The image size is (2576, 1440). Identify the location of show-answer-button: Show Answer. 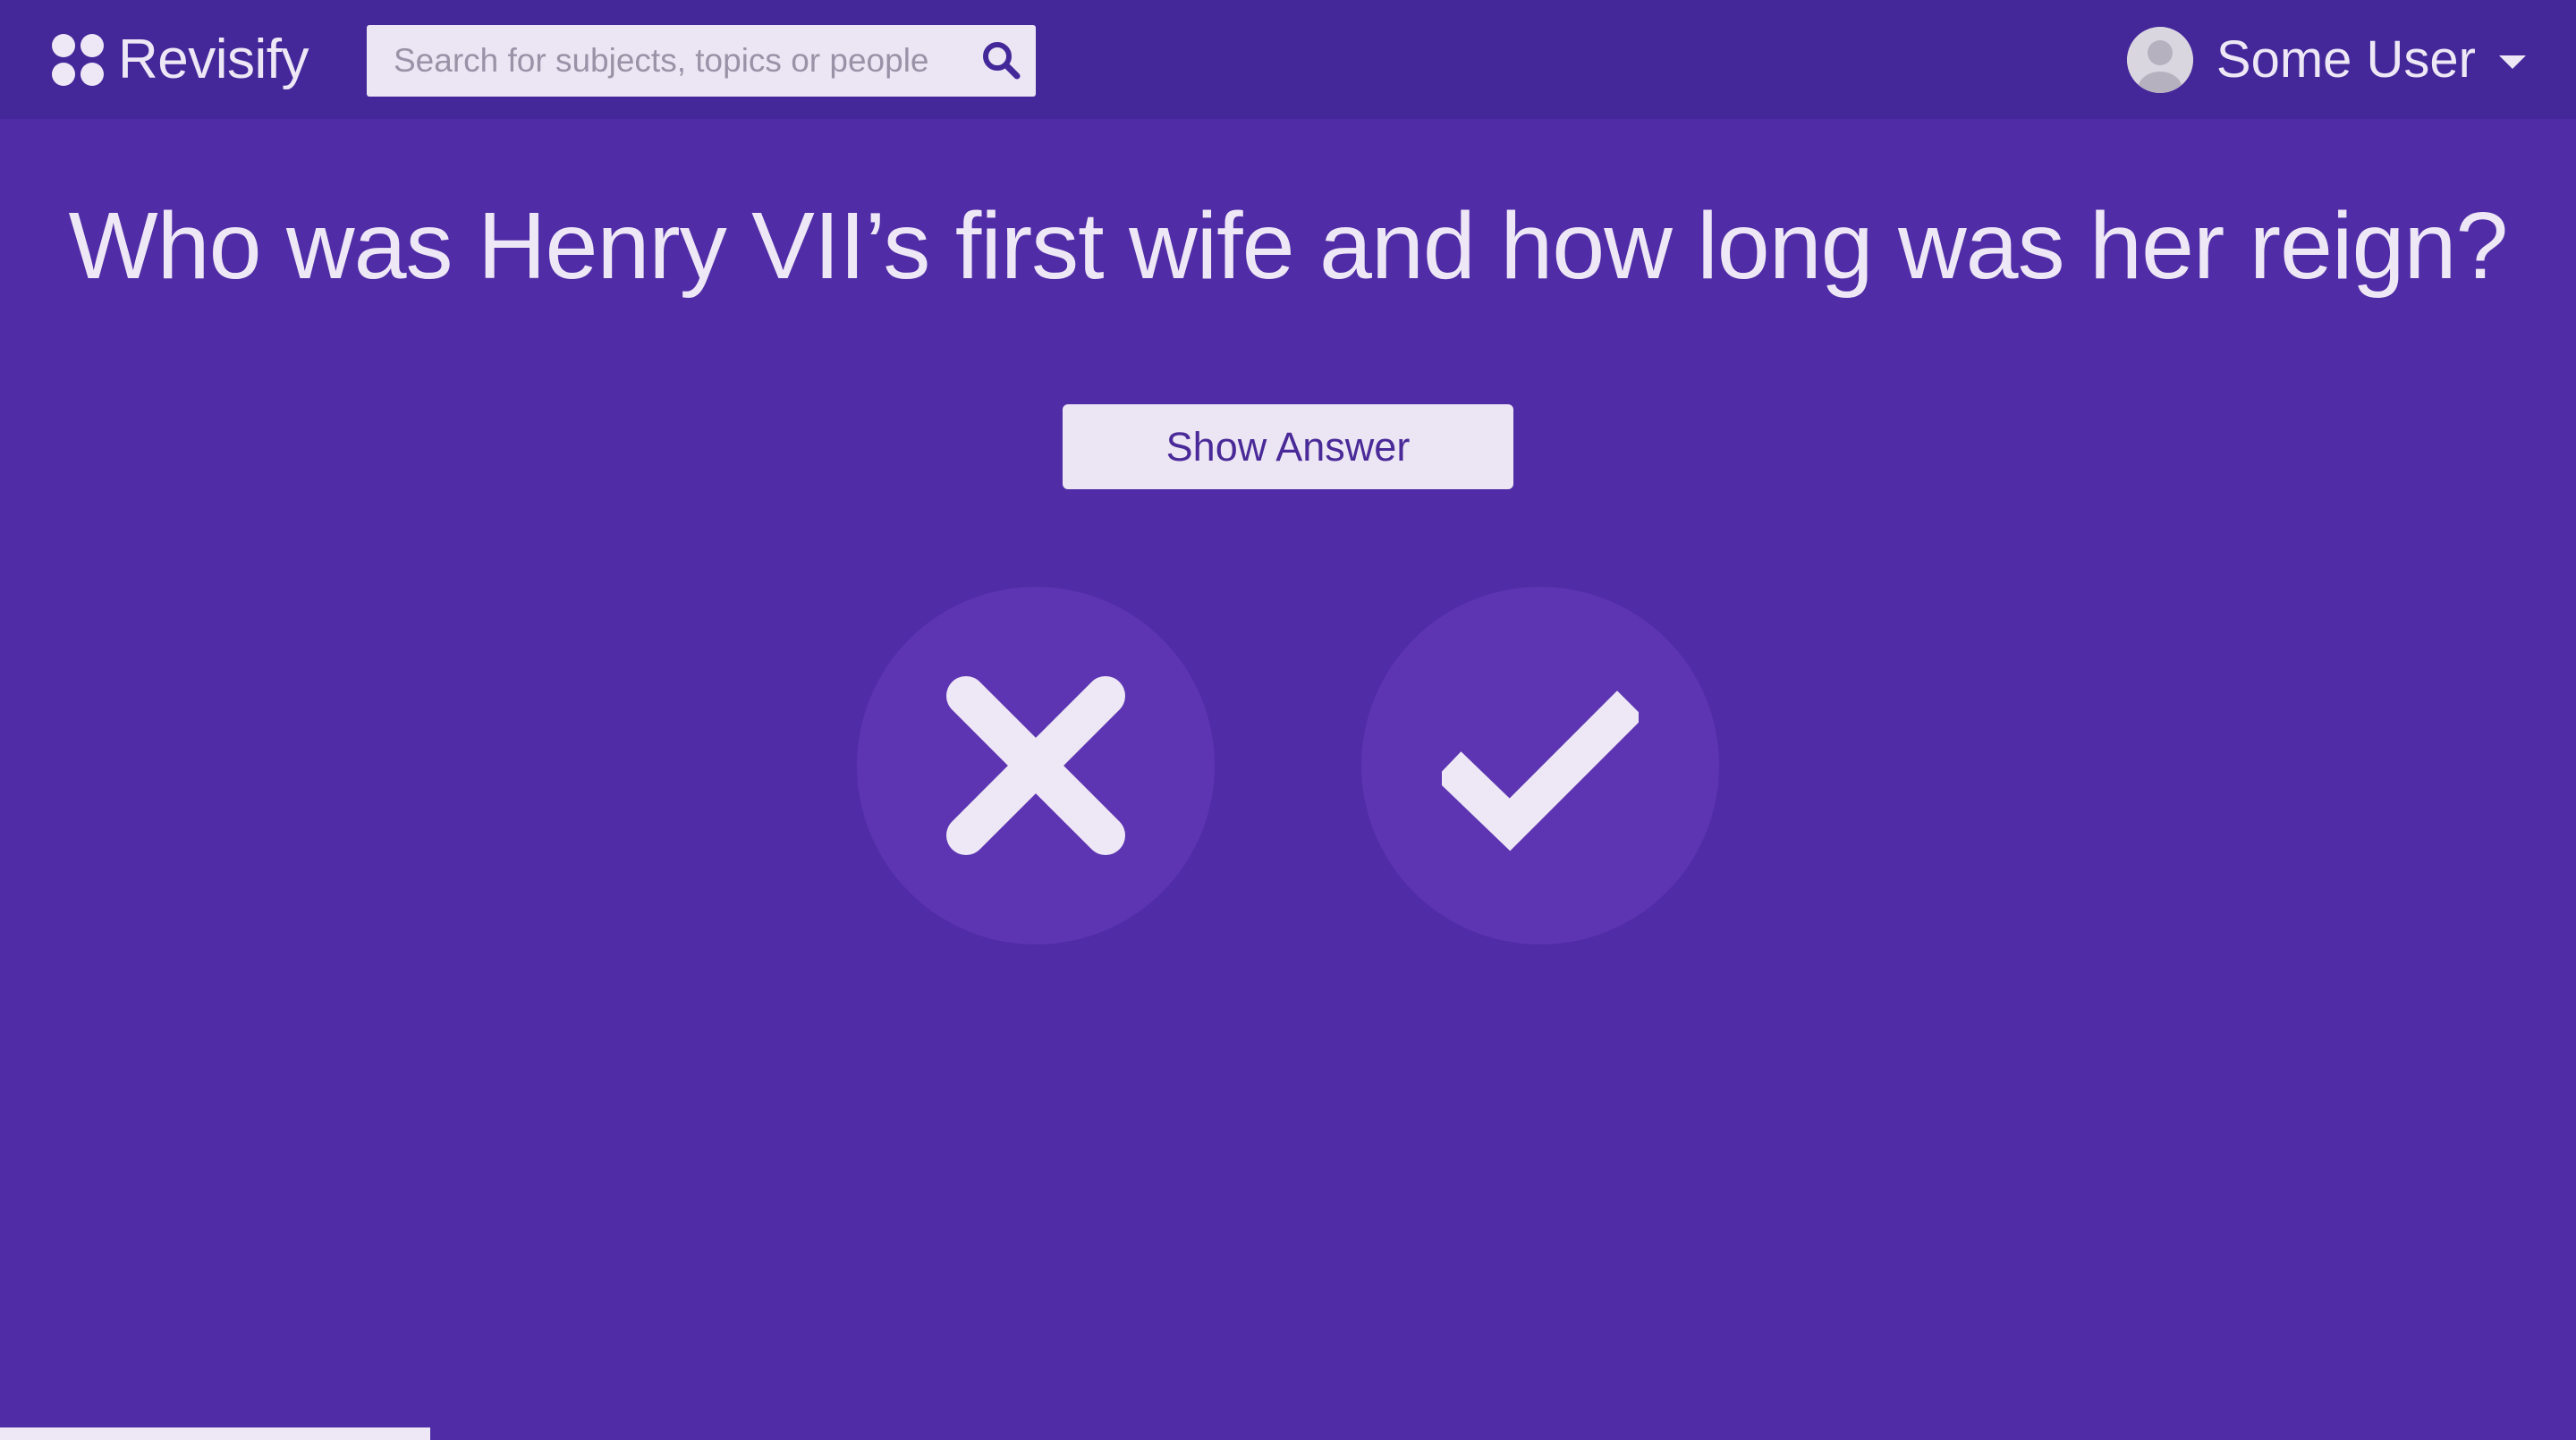
(1288, 446).